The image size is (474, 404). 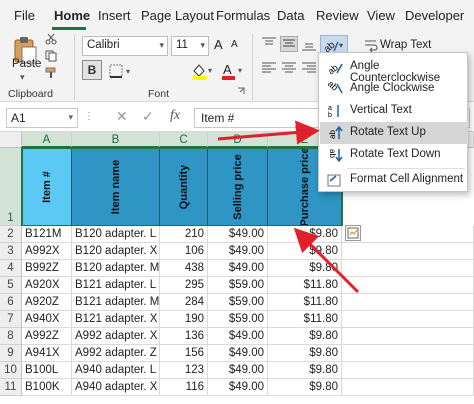 I want to click on format-painter-icon, so click(x=51, y=73).